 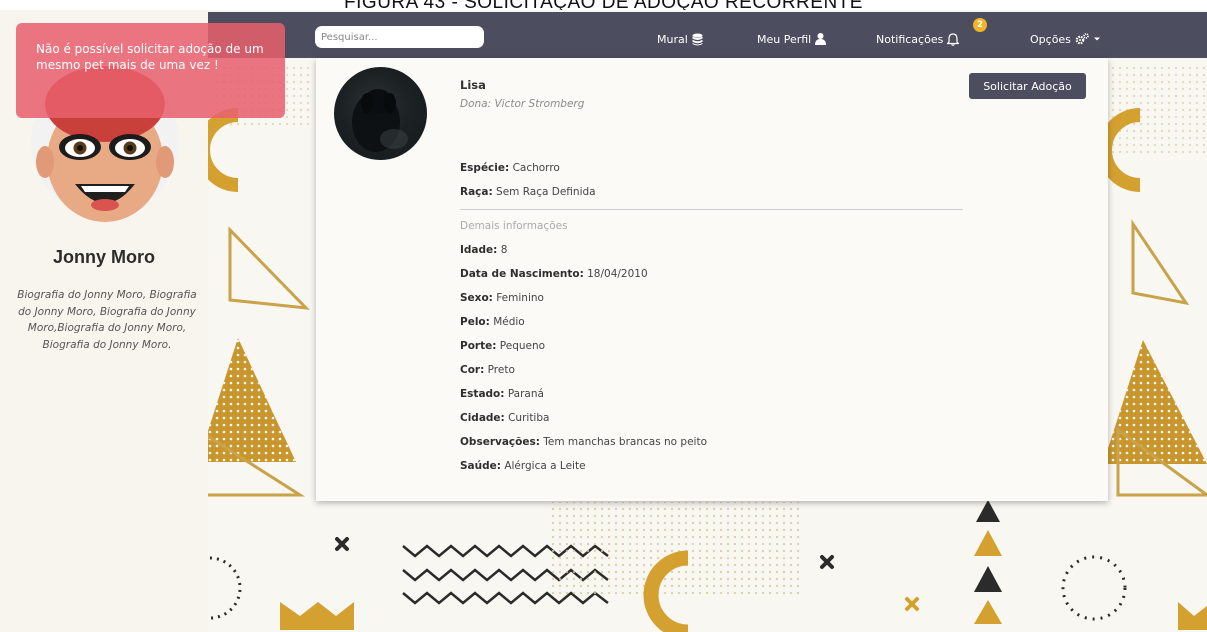 What do you see at coordinates (522, 104) in the screenshot?
I see `pet-owner: Dona: Victor Stromberg` at bounding box center [522, 104].